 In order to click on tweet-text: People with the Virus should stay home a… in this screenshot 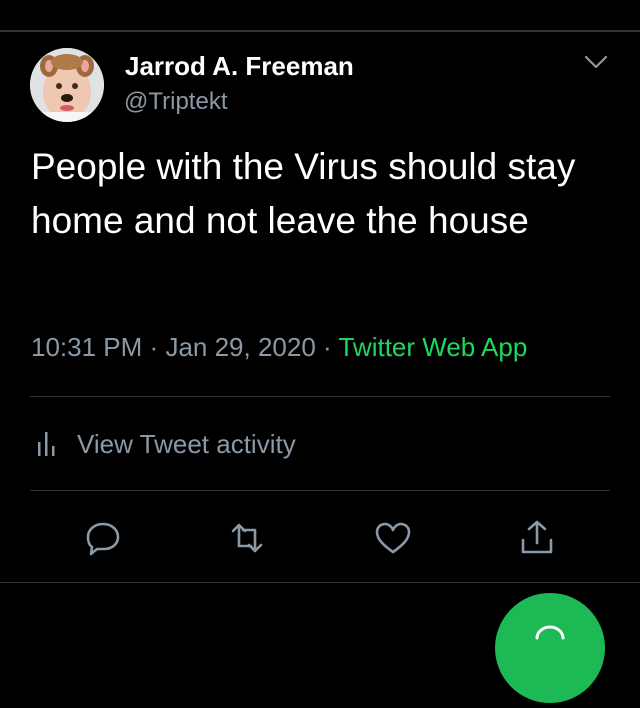, I will do `click(303, 193)`.